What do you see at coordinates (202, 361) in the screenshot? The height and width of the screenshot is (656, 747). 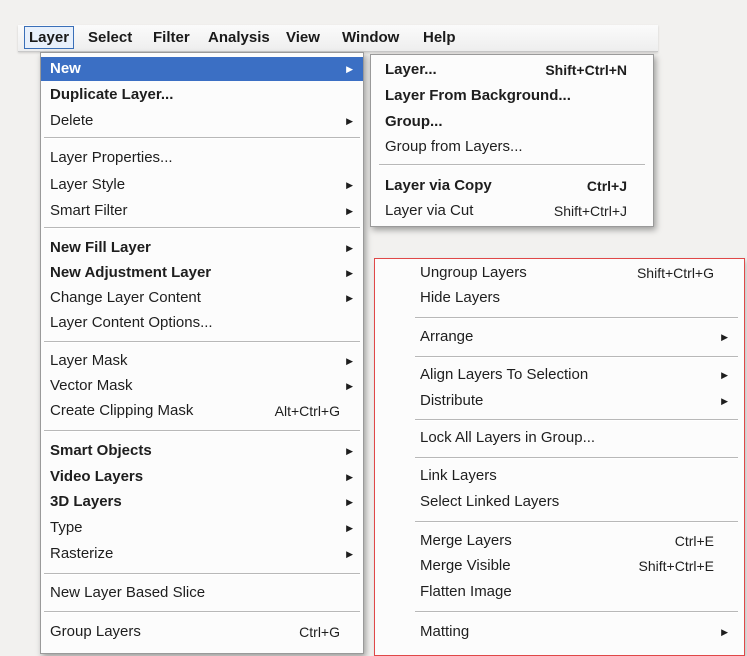 I see `menu-item-layer-mask: Layer Mask ▶` at bounding box center [202, 361].